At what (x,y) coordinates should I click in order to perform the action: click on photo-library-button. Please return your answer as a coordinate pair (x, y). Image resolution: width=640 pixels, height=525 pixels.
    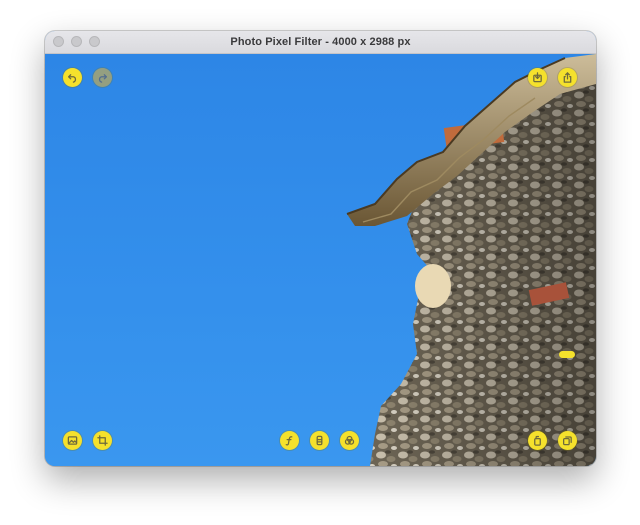
    Looking at the image, I should click on (72, 440).